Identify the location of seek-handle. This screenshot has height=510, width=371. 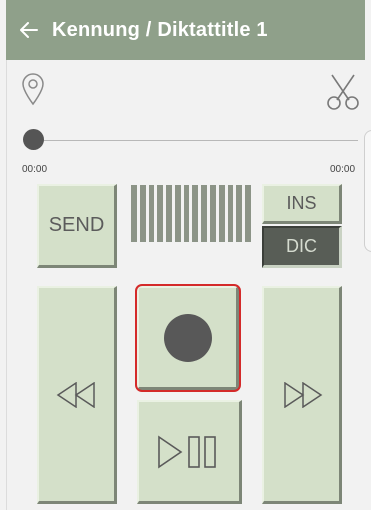
(33, 139).